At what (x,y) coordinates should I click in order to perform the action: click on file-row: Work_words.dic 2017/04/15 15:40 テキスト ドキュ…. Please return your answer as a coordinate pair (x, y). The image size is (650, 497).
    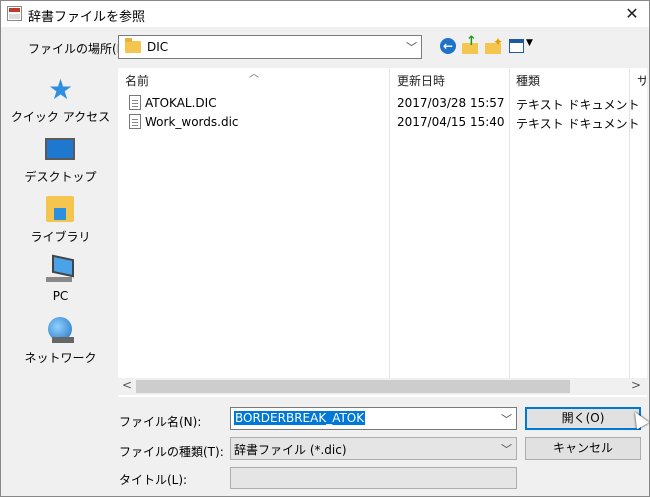
    Looking at the image, I should click on (382, 121).